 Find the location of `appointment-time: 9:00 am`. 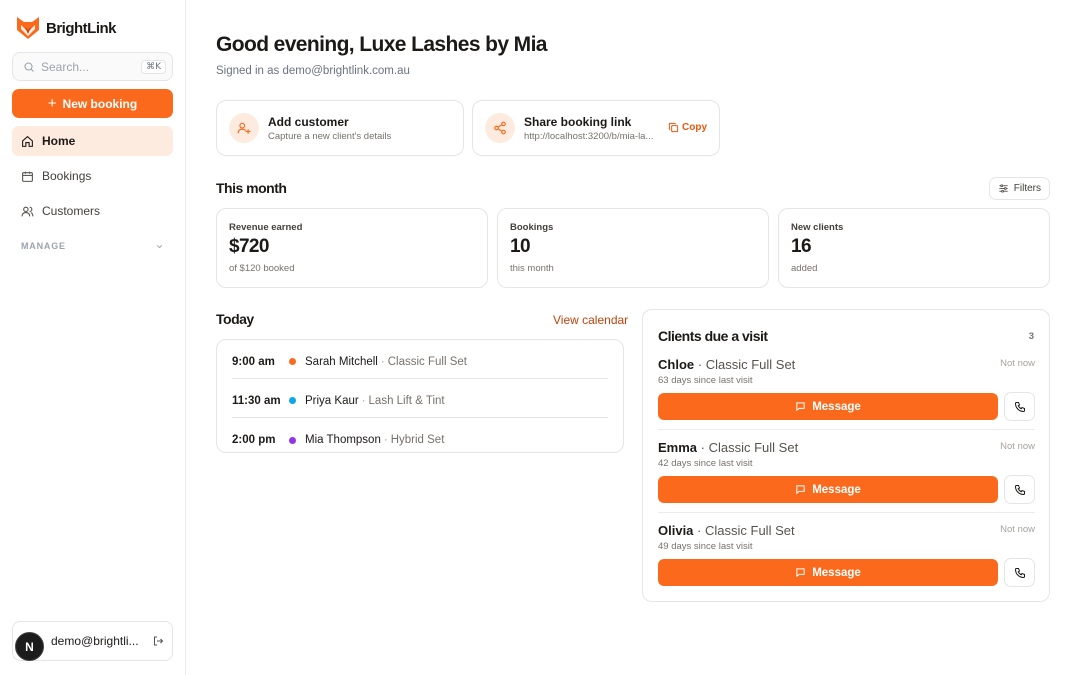

appointment-time: 9:00 am is located at coordinates (253, 361).